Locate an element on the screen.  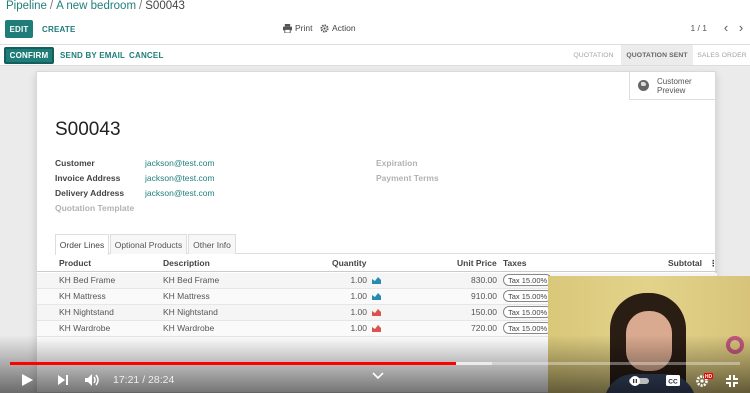
svg-text: HD is located at coordinates (709, 377).